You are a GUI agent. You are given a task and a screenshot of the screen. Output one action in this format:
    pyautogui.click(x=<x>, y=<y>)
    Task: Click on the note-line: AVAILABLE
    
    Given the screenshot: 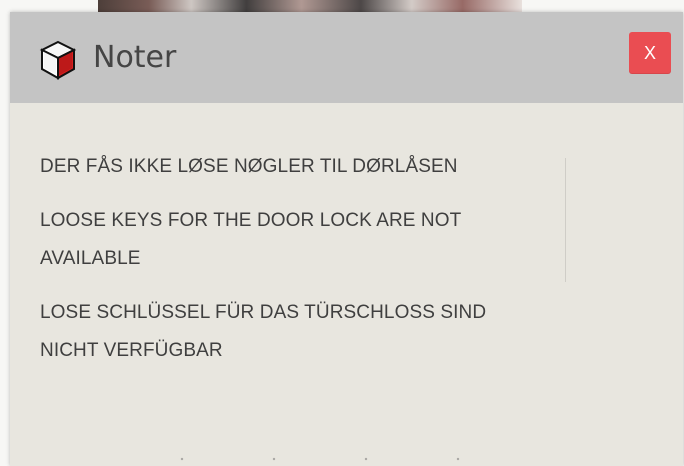 What is the action you would take?
    pyautogui.click(x=90, y=258)
    